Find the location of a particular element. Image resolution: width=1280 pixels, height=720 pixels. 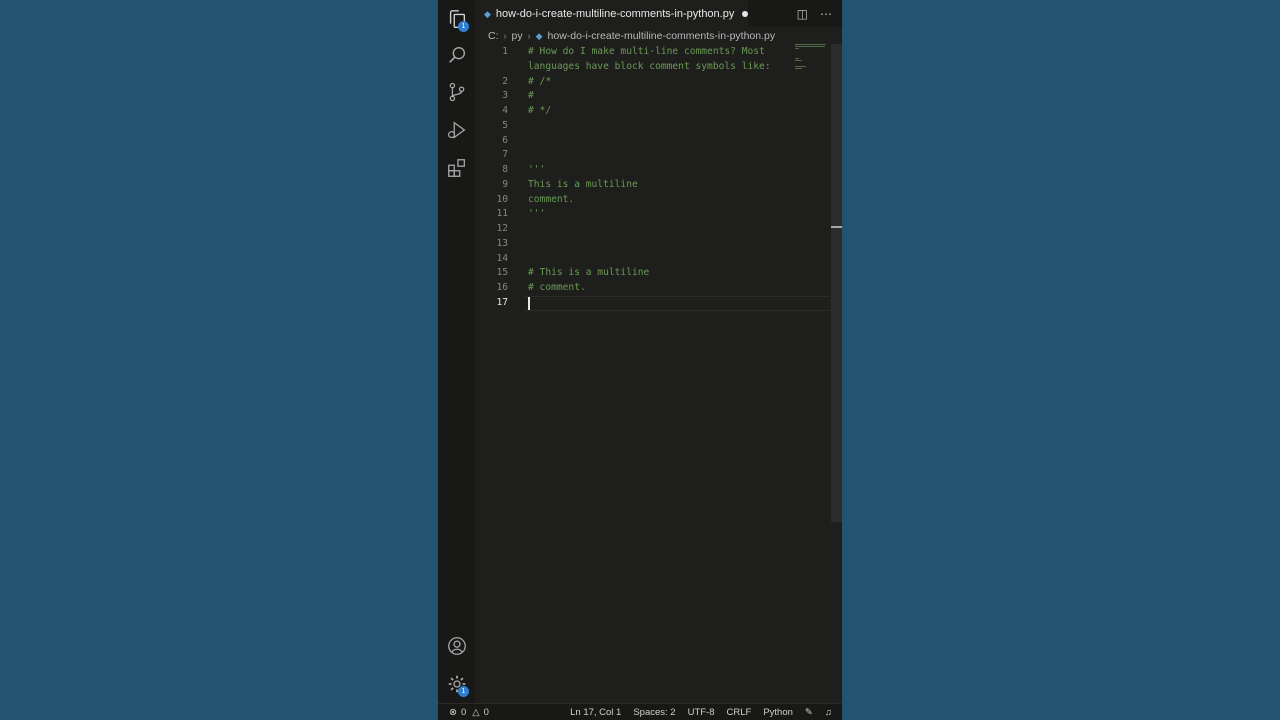

line-number: 11 is located at coordinates (502, 214).